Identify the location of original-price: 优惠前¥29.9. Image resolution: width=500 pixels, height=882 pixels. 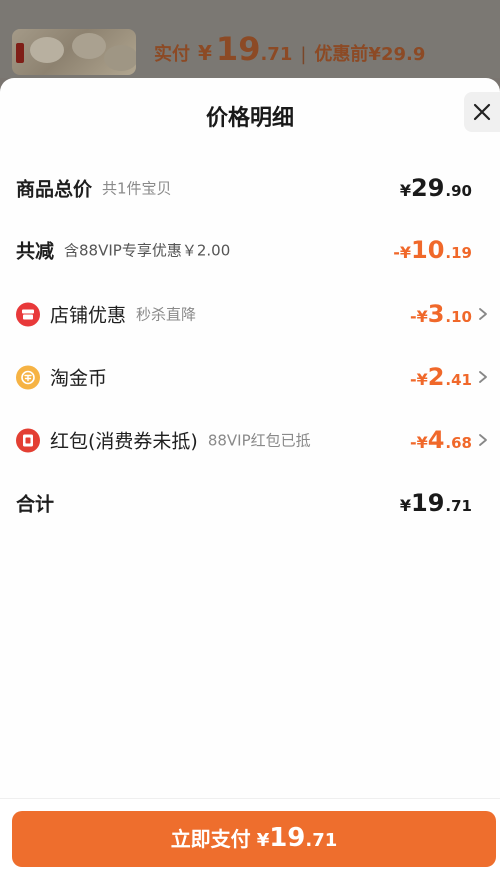
(370, 54).